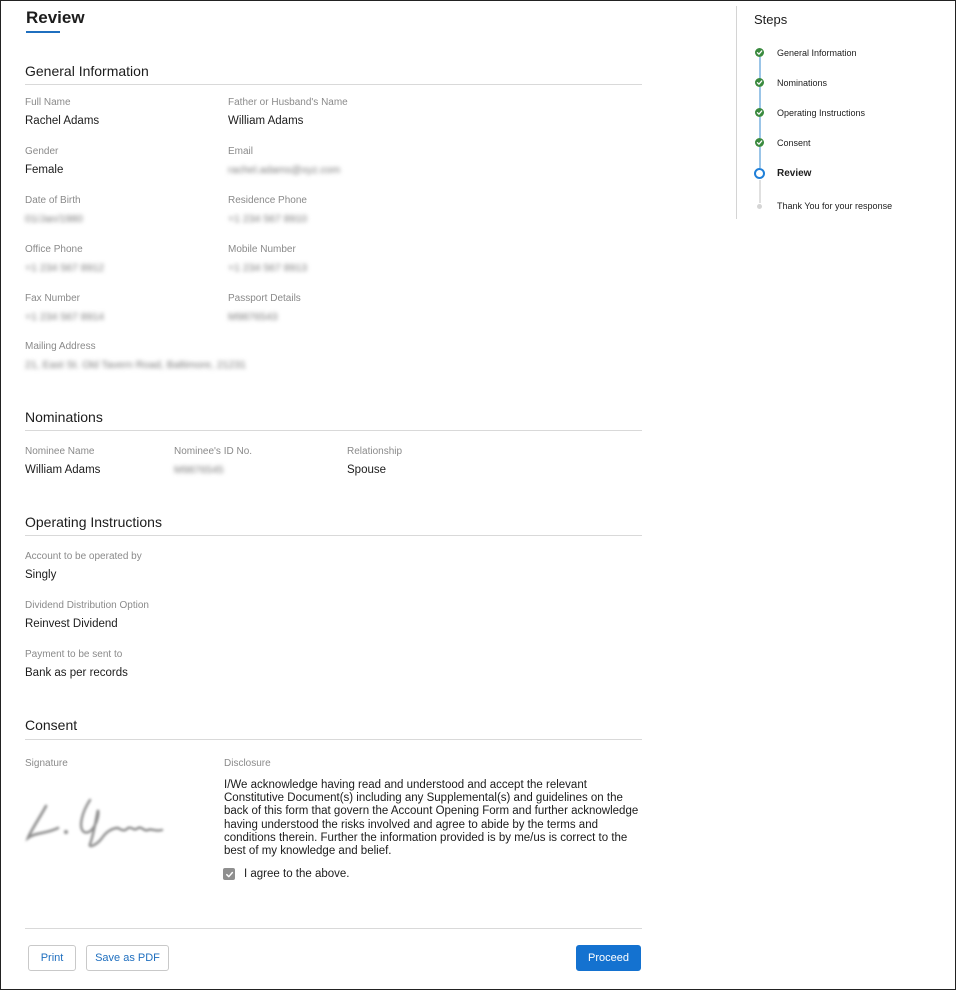  What do you see at coordinates (55, 17) in the screenshot?
I see `page-title: Review` at bounding box center [55, 17].